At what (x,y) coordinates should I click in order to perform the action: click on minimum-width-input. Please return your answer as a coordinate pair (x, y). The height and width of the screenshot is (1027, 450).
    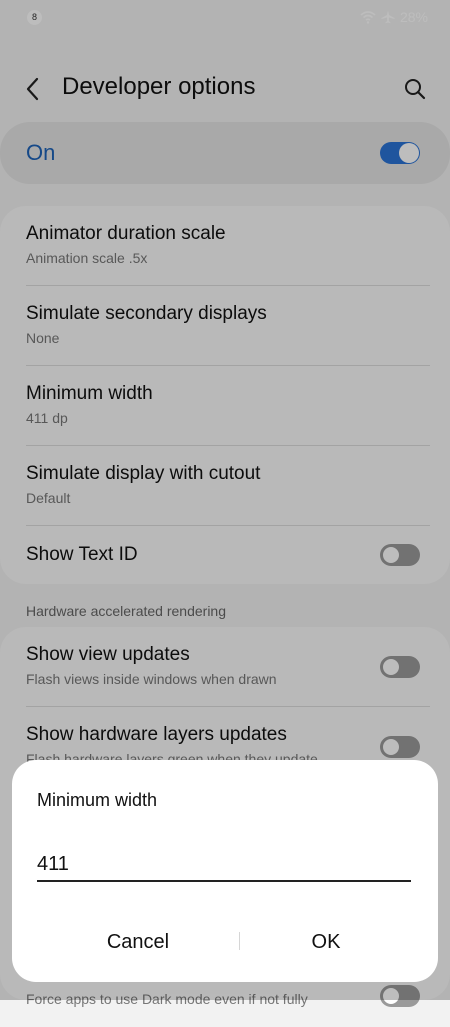
    Looking at the image, I should click on (224, 865).